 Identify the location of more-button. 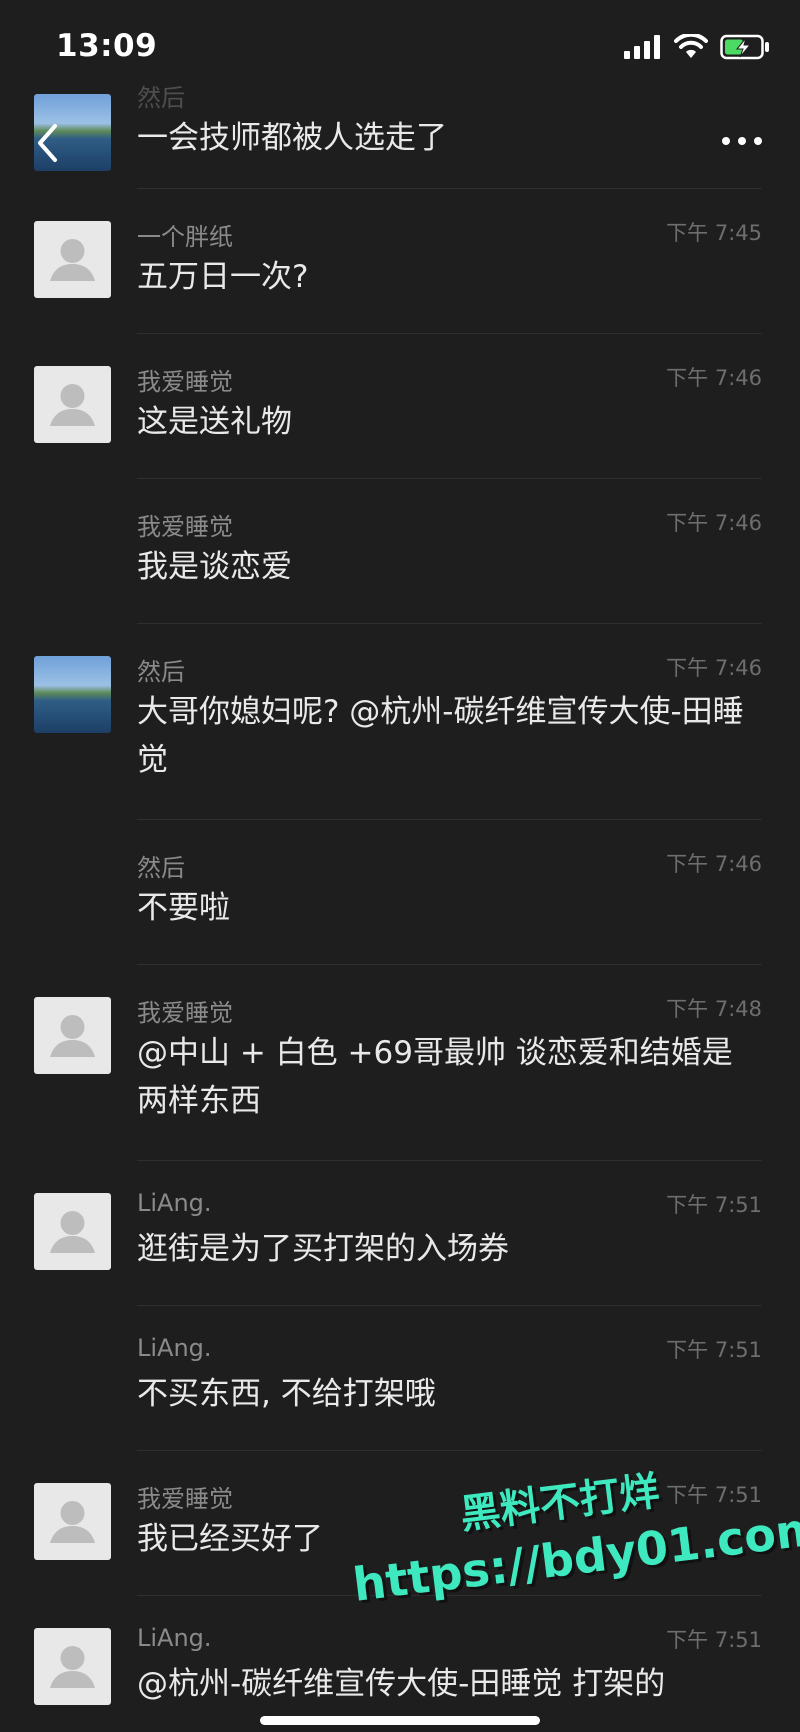
(742, 141).